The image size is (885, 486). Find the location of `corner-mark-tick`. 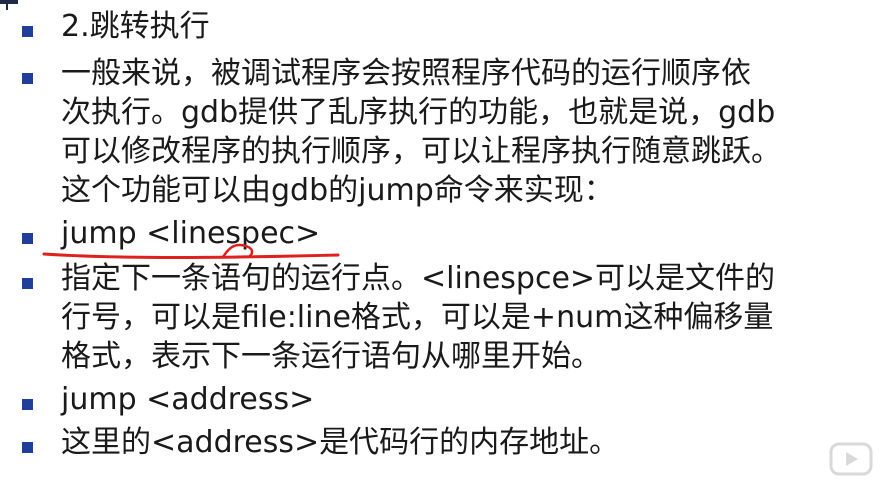

corner-mark-tick is located at coordinates (7, 5).